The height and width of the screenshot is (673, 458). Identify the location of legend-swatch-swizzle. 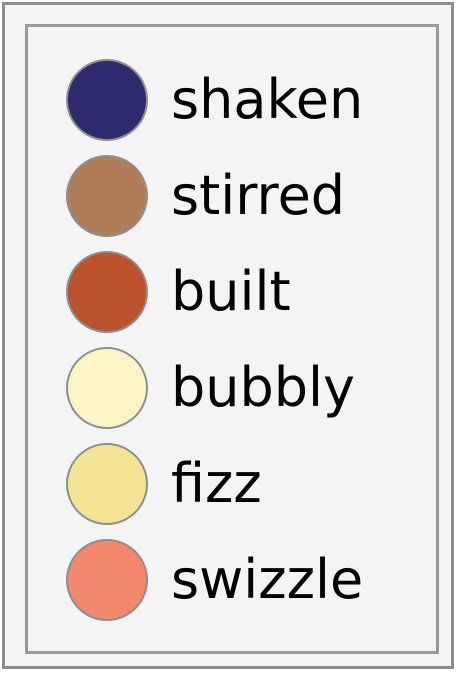
(107, 580).